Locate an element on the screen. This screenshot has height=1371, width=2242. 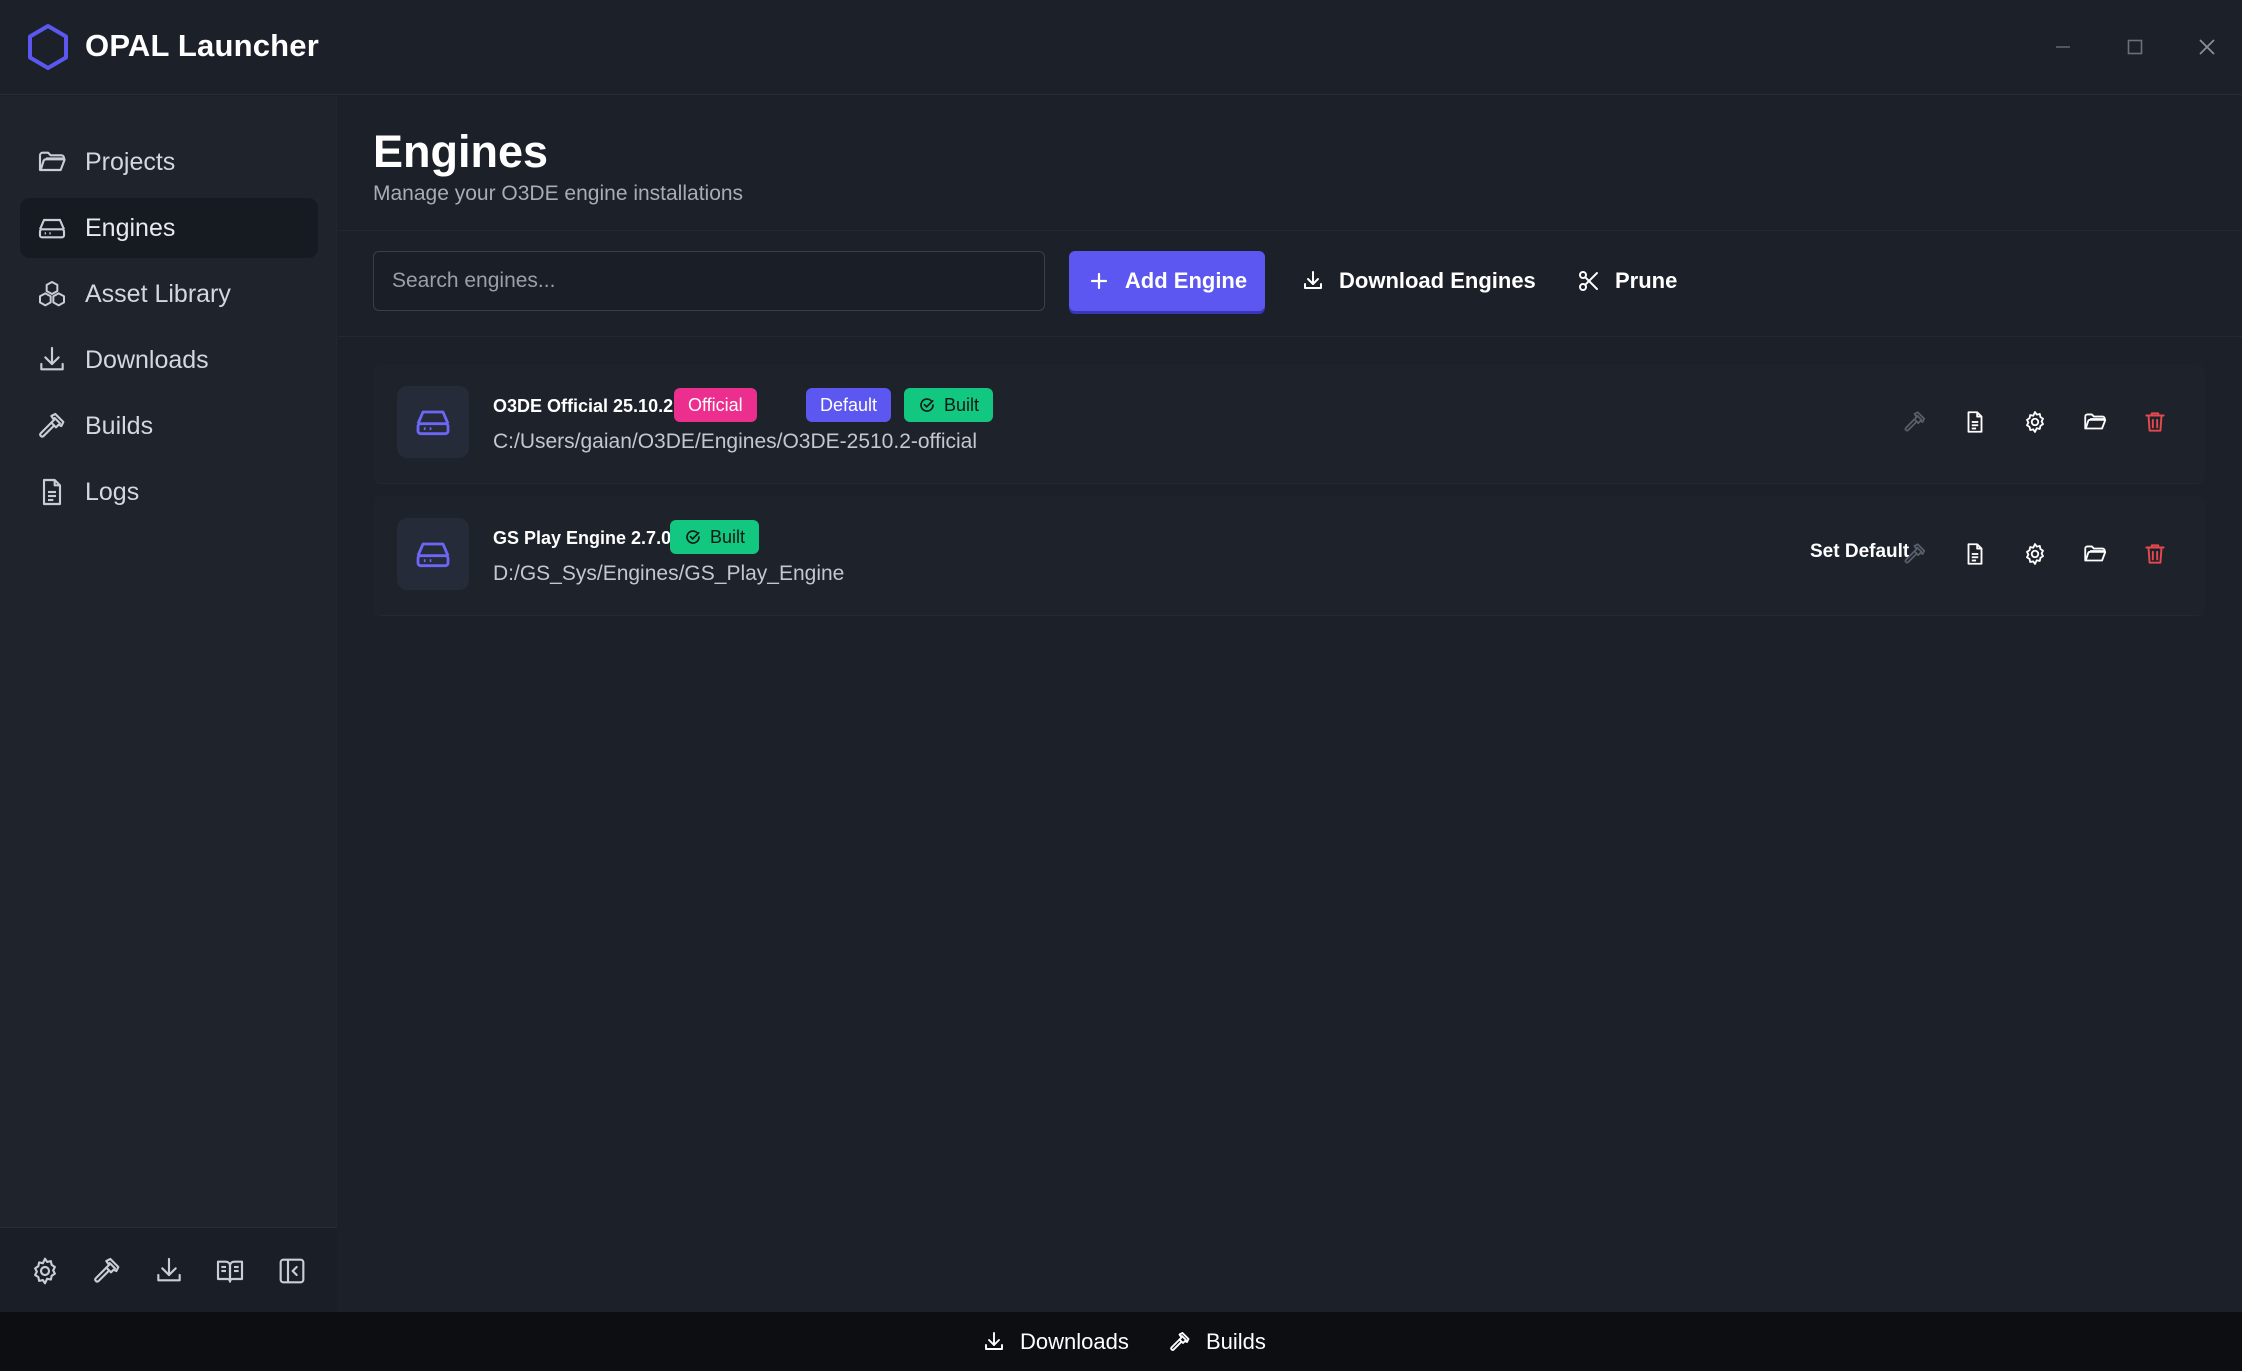
folder-icon is located at coordinates (52, 162).